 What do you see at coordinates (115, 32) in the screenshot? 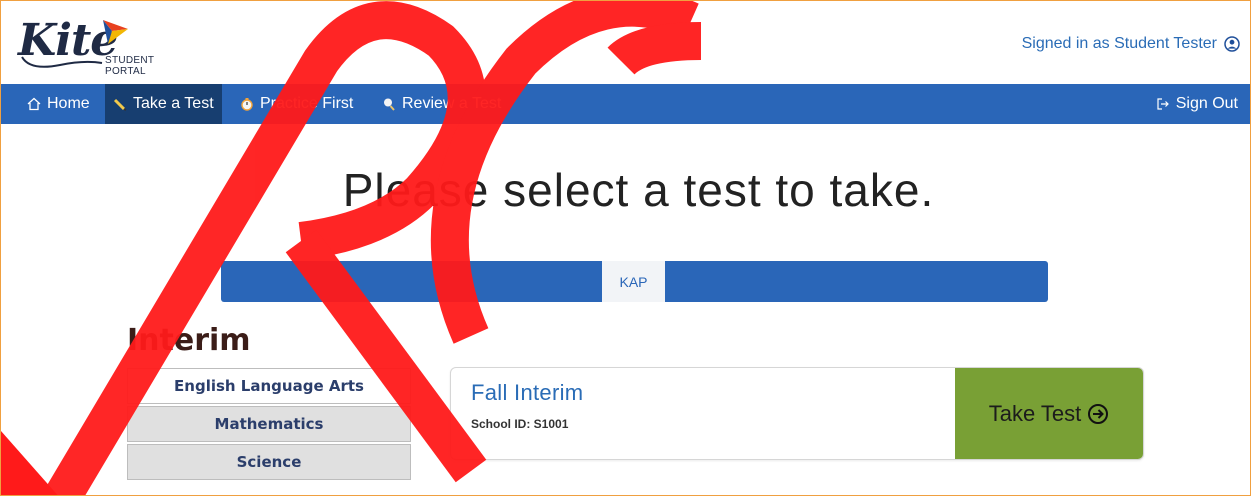
I see `kite-icon` at bounding box center [115, 32].